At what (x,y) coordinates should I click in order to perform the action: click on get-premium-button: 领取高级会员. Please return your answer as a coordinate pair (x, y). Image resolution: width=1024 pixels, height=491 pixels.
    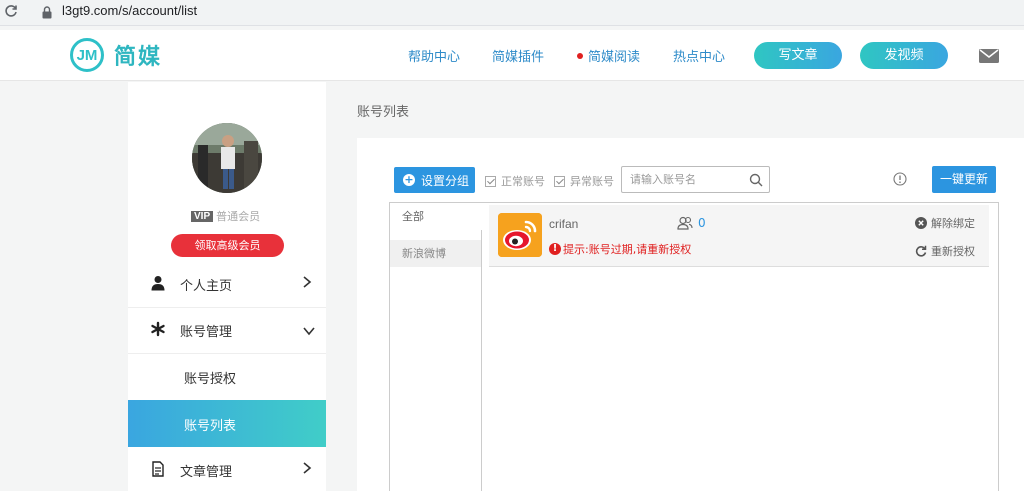
    Looking at the image, I should click on (227, 245).